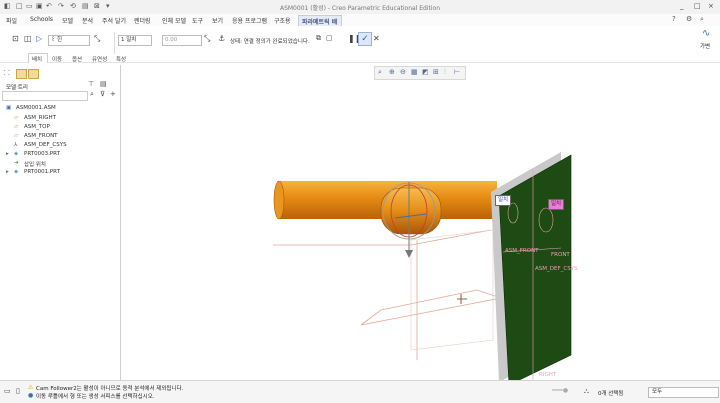 Image resolution: width=720 pixels, height=403 pixels. I want to click on constraint-tag-left: 일치, so click(503, 200).